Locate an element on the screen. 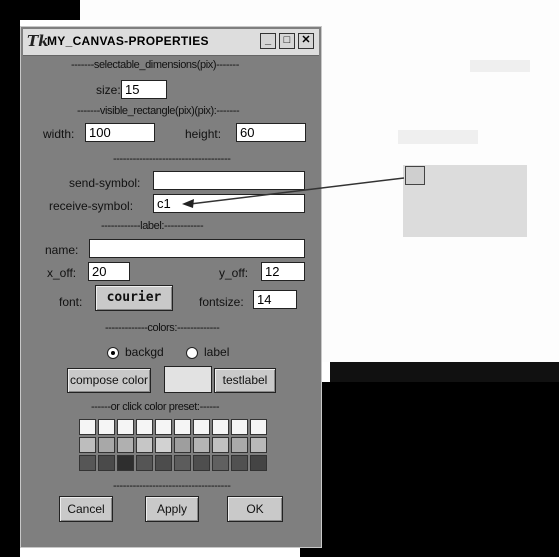 The image size is (559, 557). desktop-black-bottom is located at coordinates (429, 469).